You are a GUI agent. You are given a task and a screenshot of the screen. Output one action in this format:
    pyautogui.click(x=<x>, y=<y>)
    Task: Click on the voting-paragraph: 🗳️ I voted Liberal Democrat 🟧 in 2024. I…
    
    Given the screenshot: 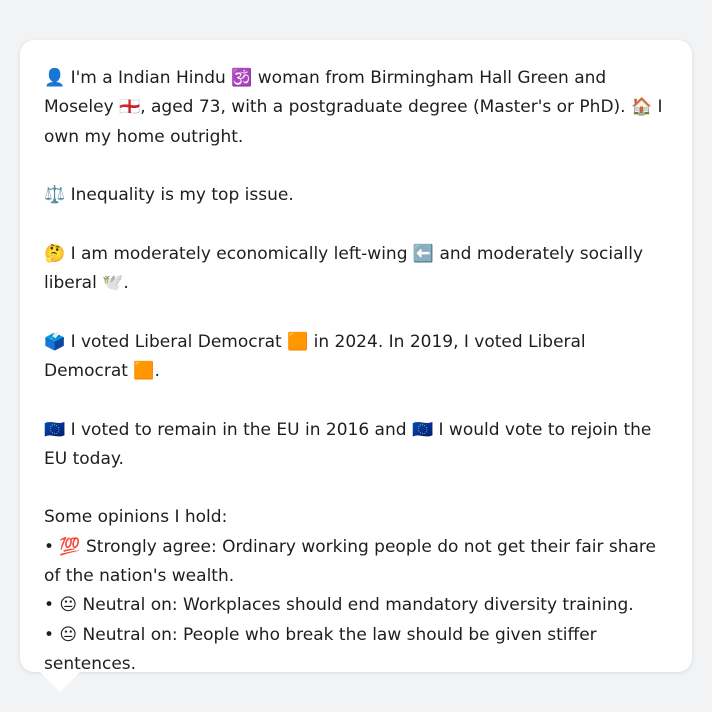 What is the action you would take?
    pyautogui.click(x=315, y=356)
    